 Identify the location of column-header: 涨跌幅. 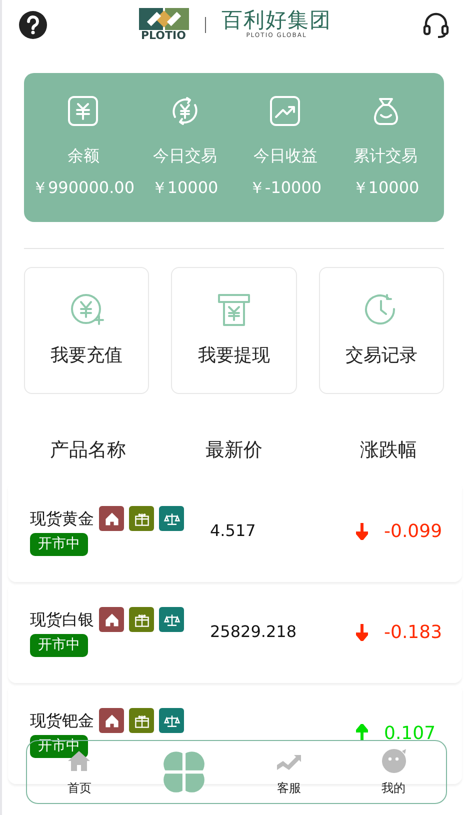
(389, 450).